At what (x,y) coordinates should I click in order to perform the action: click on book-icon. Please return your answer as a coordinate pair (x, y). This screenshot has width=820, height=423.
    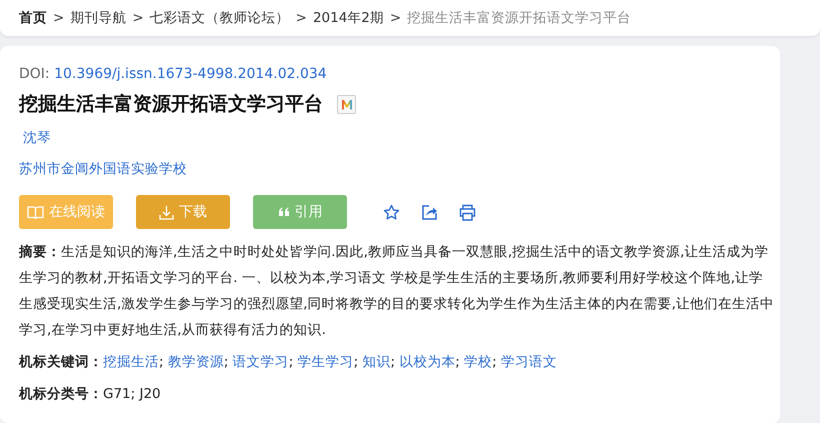
    Looking at the image, I should click on (35, 212).